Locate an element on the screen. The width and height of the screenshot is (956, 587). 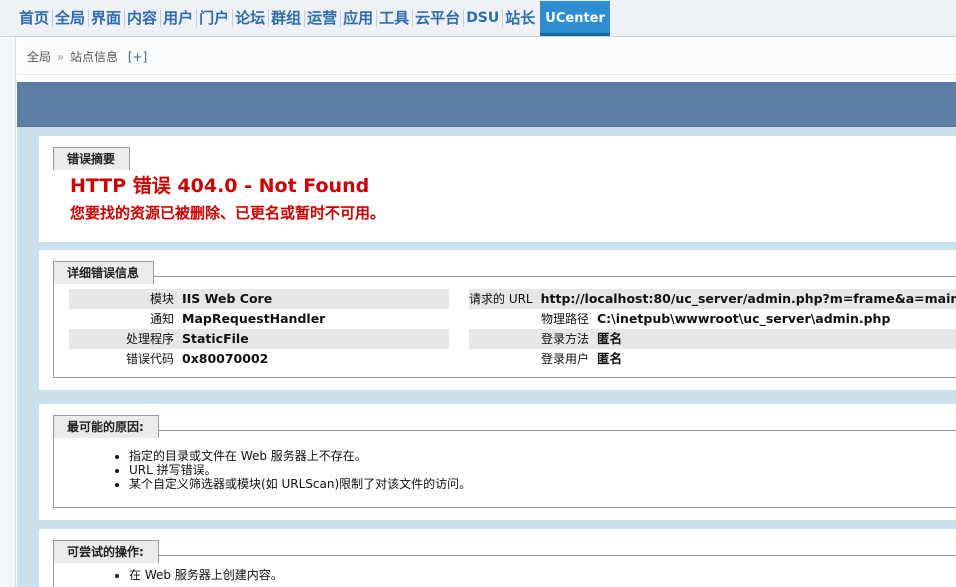
error-summary-legend: 错误摘要 is located at coordinates (92, 158).